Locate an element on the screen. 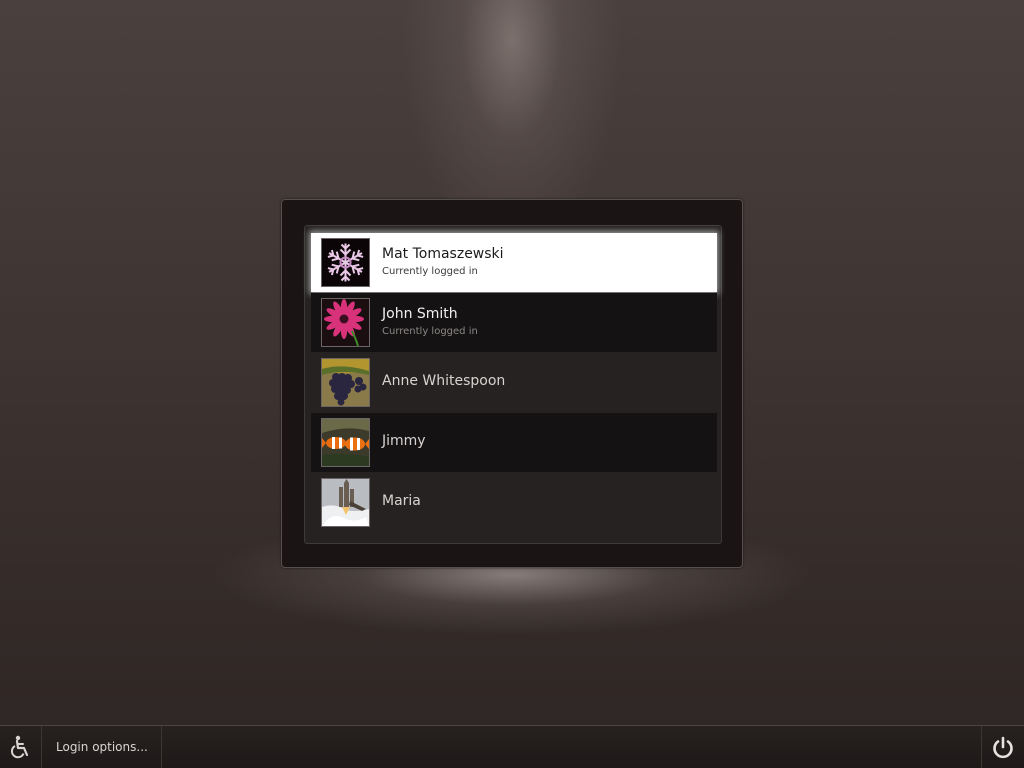 This screenshot has width=1024, height=768. user-row-mat-tomaszewski: Mat Tomaszewski Currently logged in is located at coordinates (514, 262).